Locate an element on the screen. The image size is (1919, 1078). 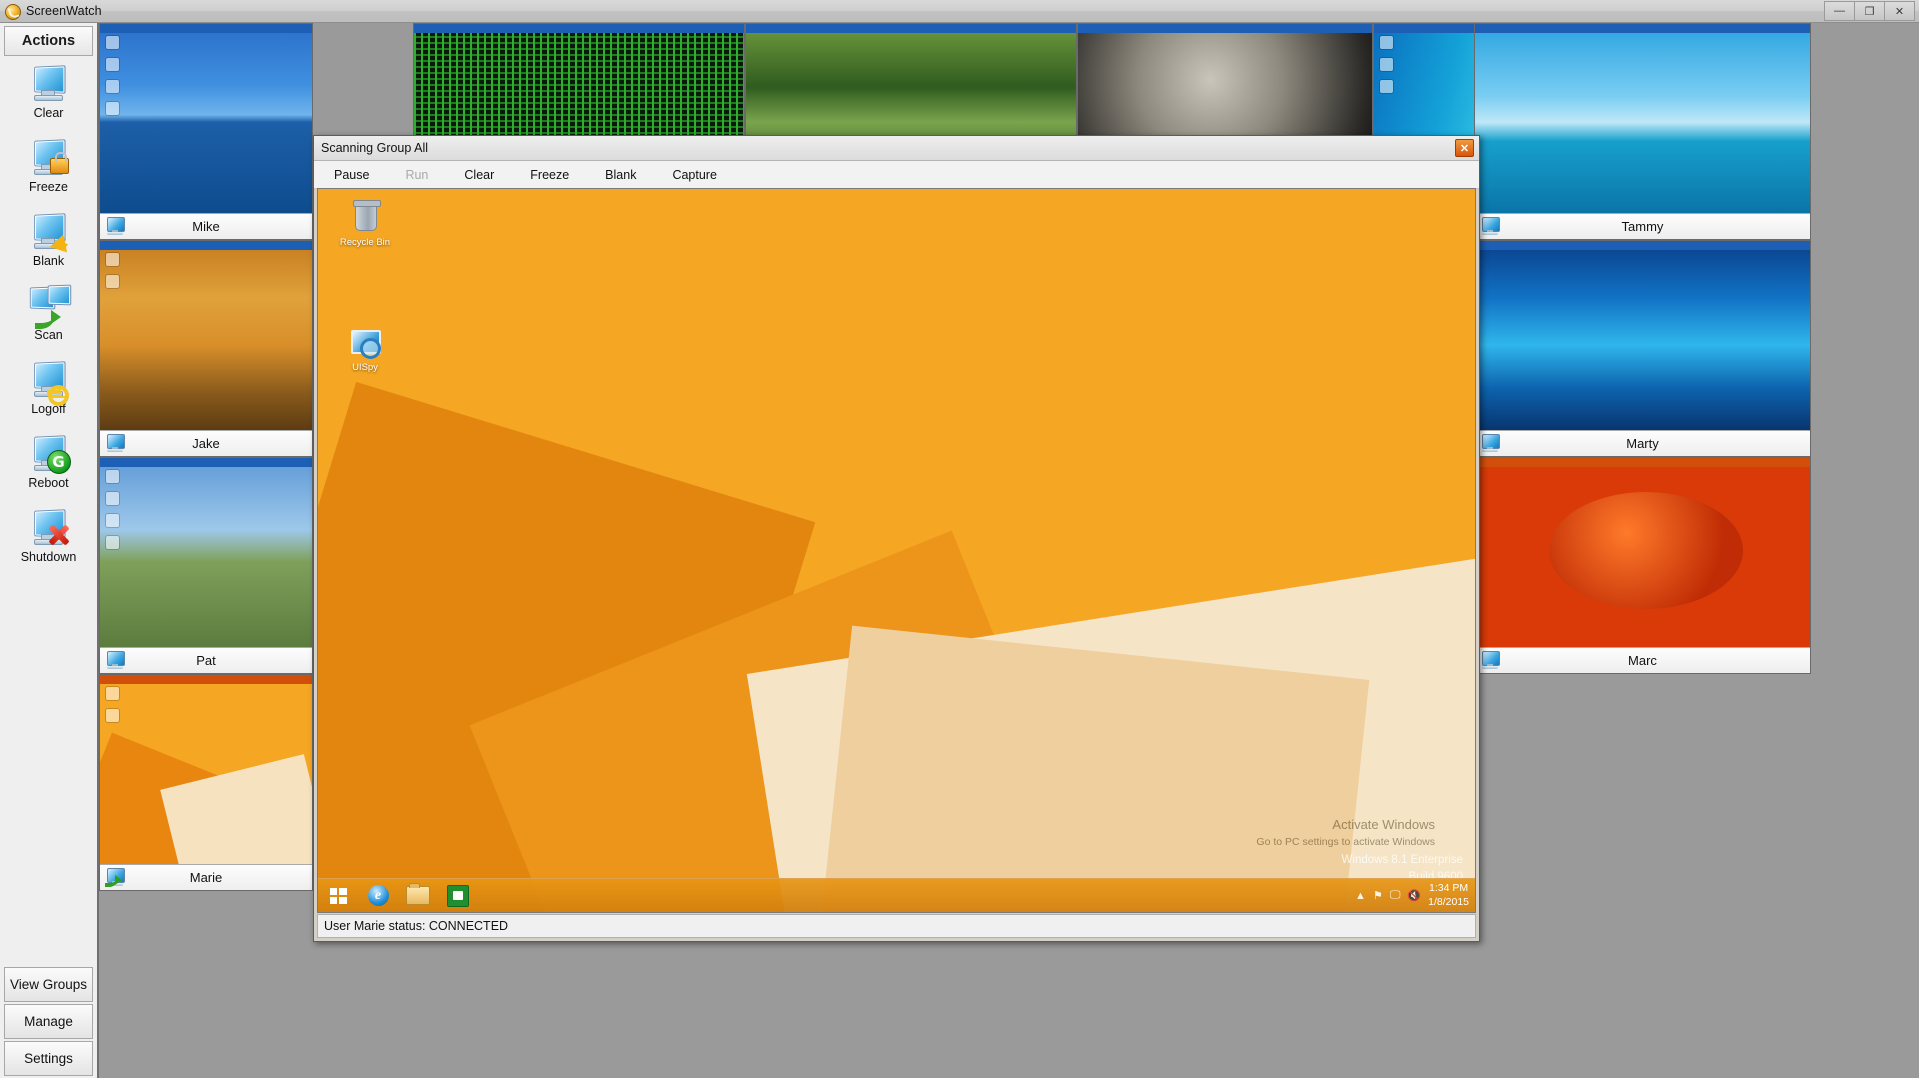
action-blank: Blank is located at coordinates (48, 244).